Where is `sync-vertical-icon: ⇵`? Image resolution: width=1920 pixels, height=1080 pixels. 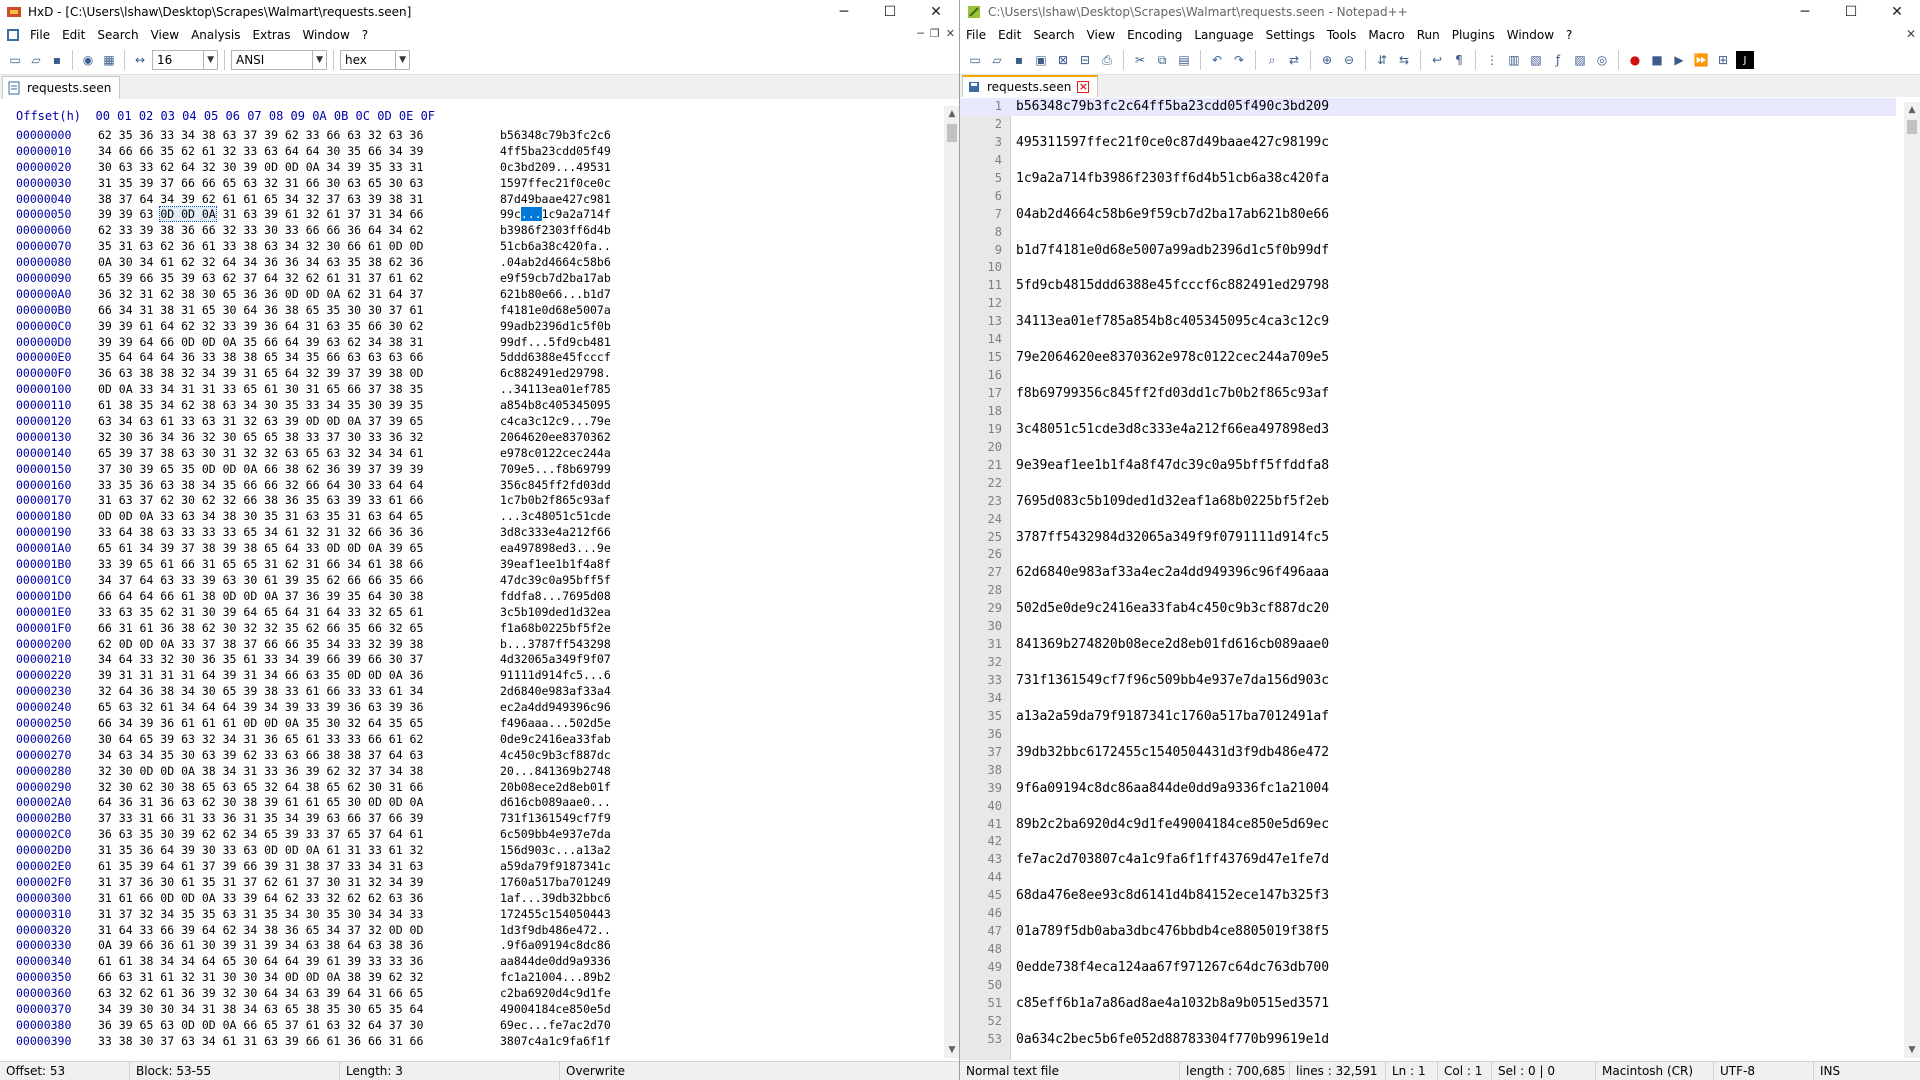
sync-vertical-icon: ⇵ is located at coordinates (1382, 60).